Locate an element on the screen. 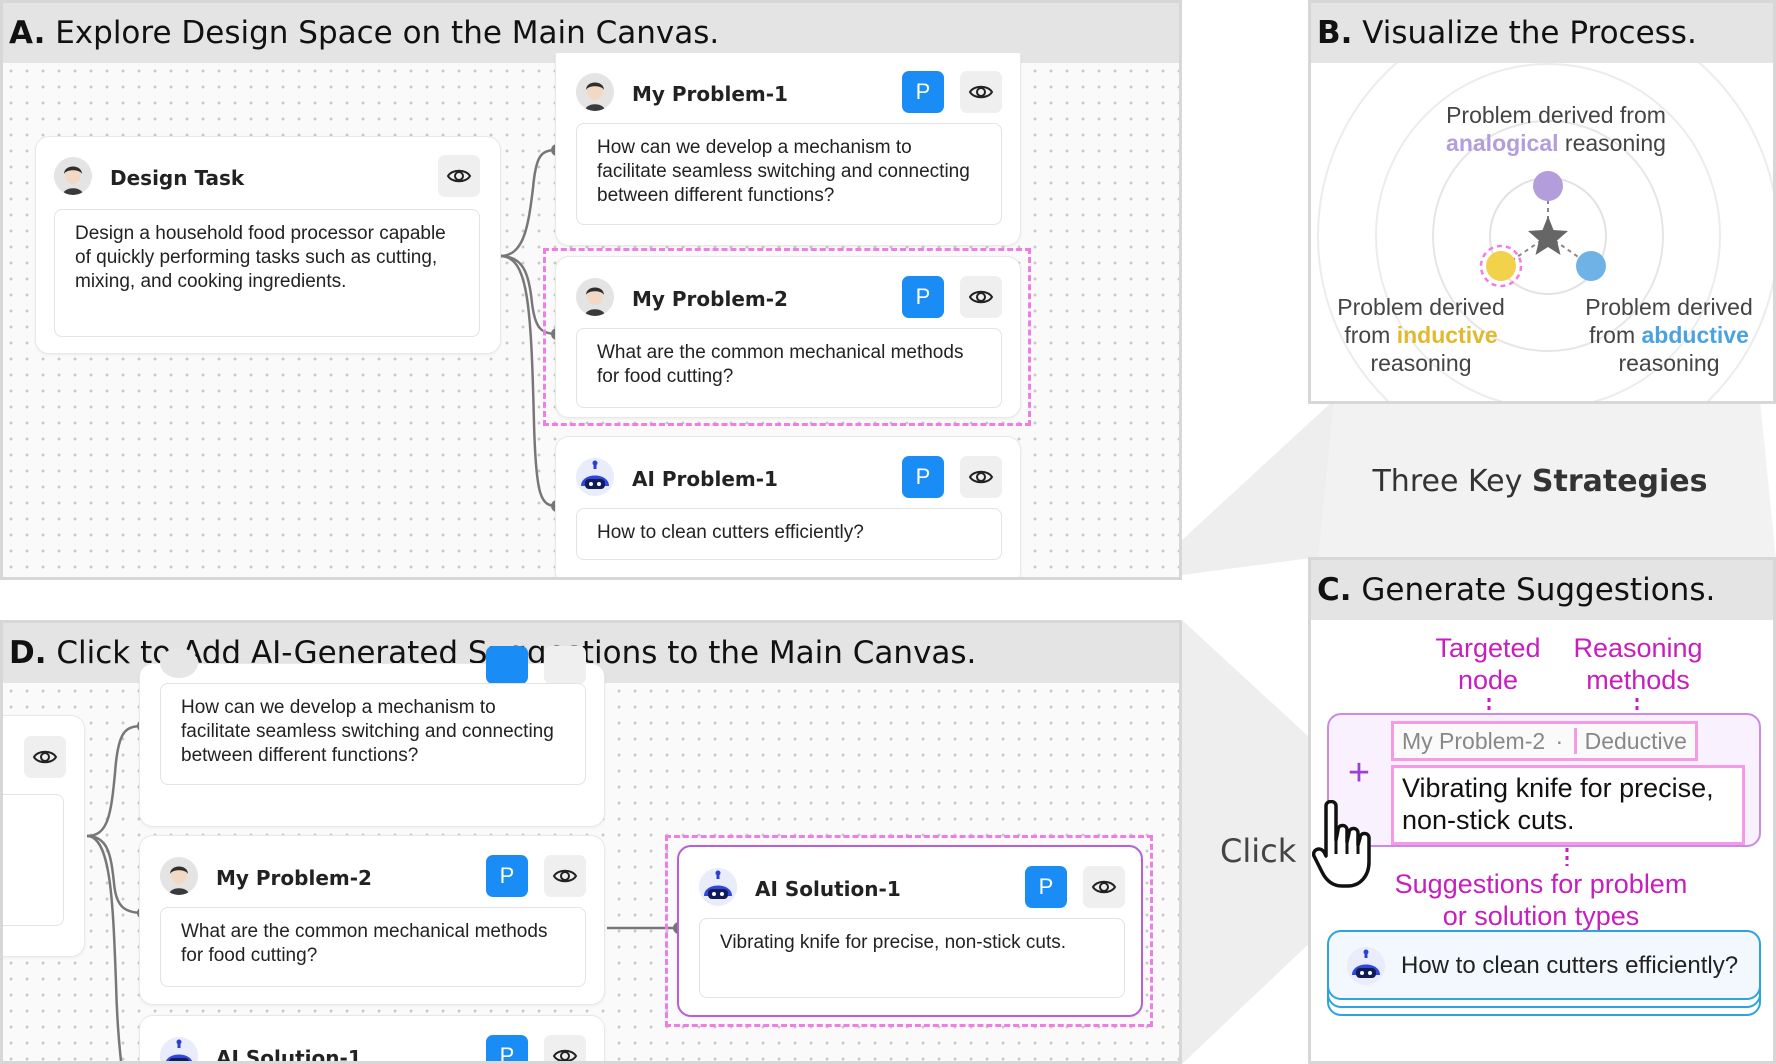  design-task-node-partial is located at coordinates (44, 836).